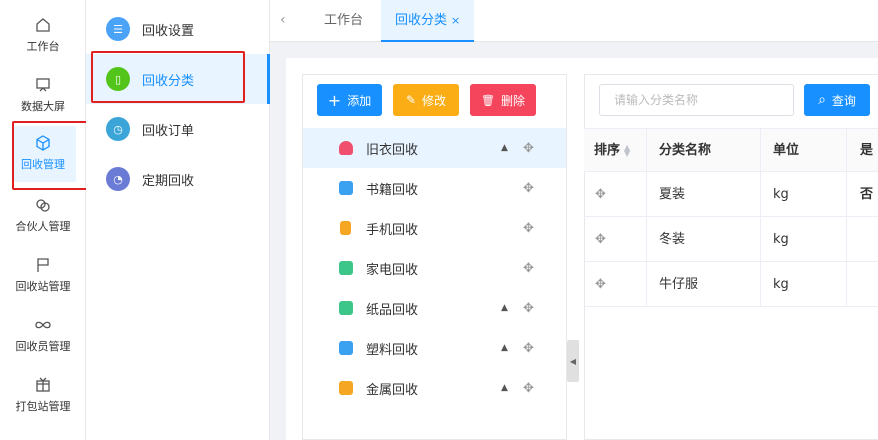 Image resolution: width=878 pixels, height=440 pixels. What do you see at coordinates (43, 275) in the screenshot?
I see `rail-item-station-mgmt: 回收站管理` at bounding box center [43, 275].